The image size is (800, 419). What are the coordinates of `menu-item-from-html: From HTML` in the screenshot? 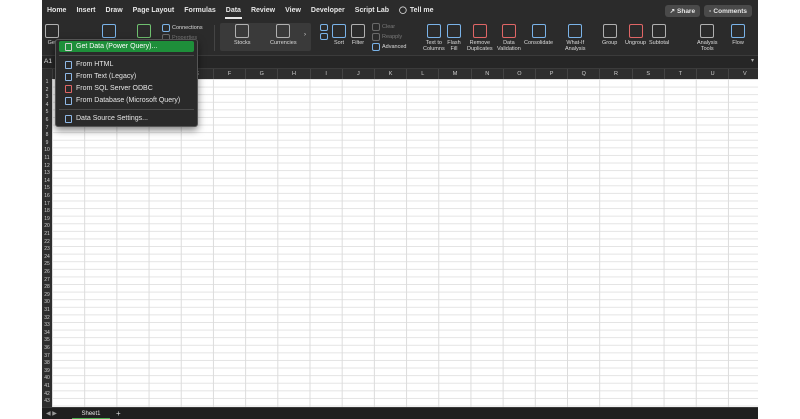 It's located at (126, 64).